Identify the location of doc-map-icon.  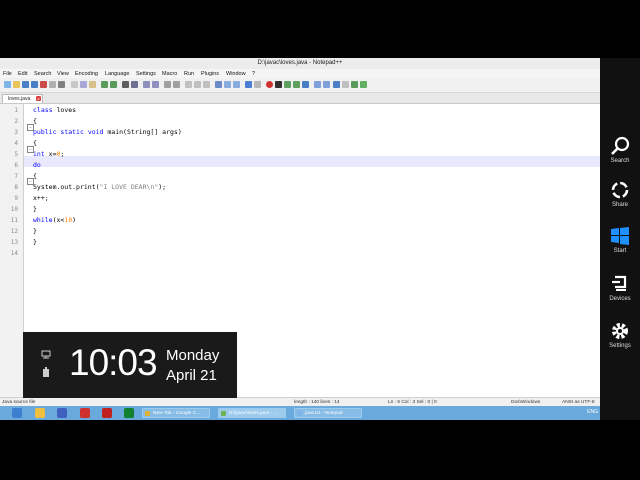
(227, 84).